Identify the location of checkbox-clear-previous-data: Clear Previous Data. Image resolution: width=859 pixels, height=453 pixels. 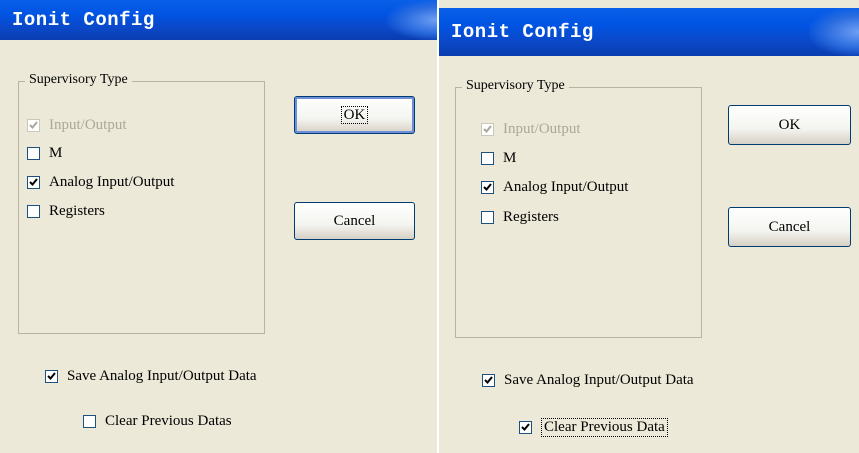
(593, 427).